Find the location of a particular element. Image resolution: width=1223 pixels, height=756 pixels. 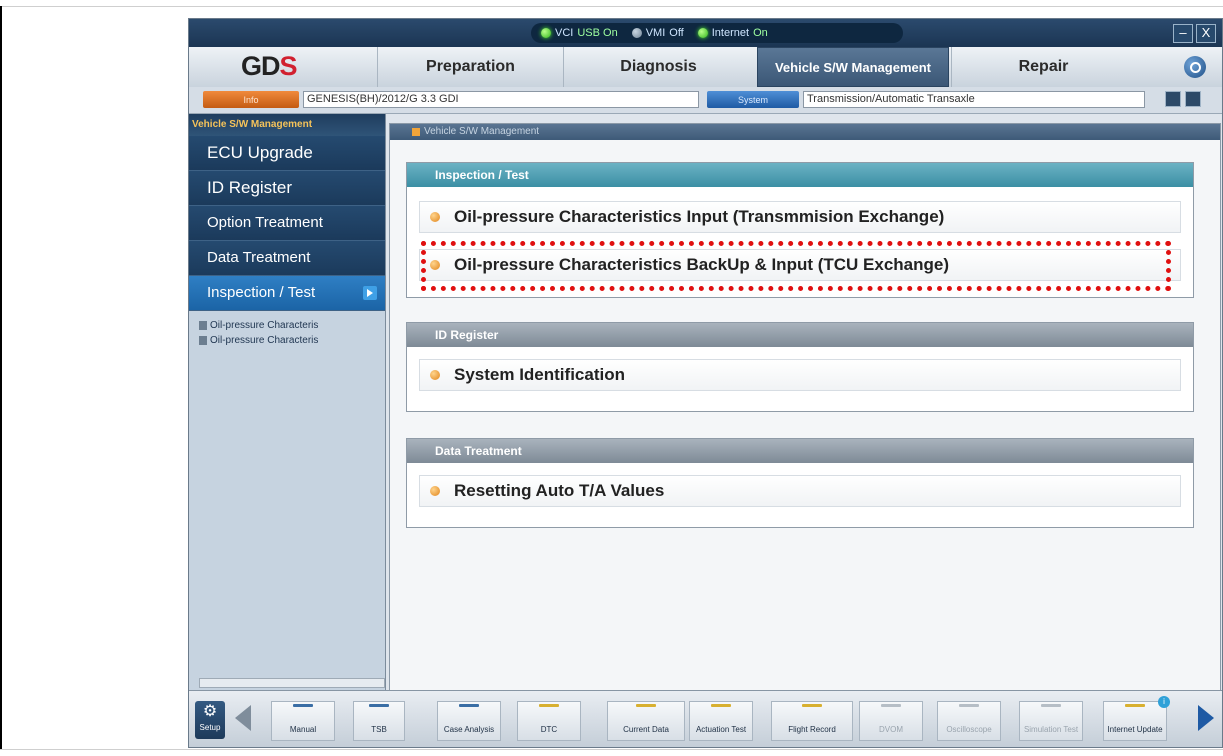

scroll-right-arrow-icon is located at coordinates (1206, 718).